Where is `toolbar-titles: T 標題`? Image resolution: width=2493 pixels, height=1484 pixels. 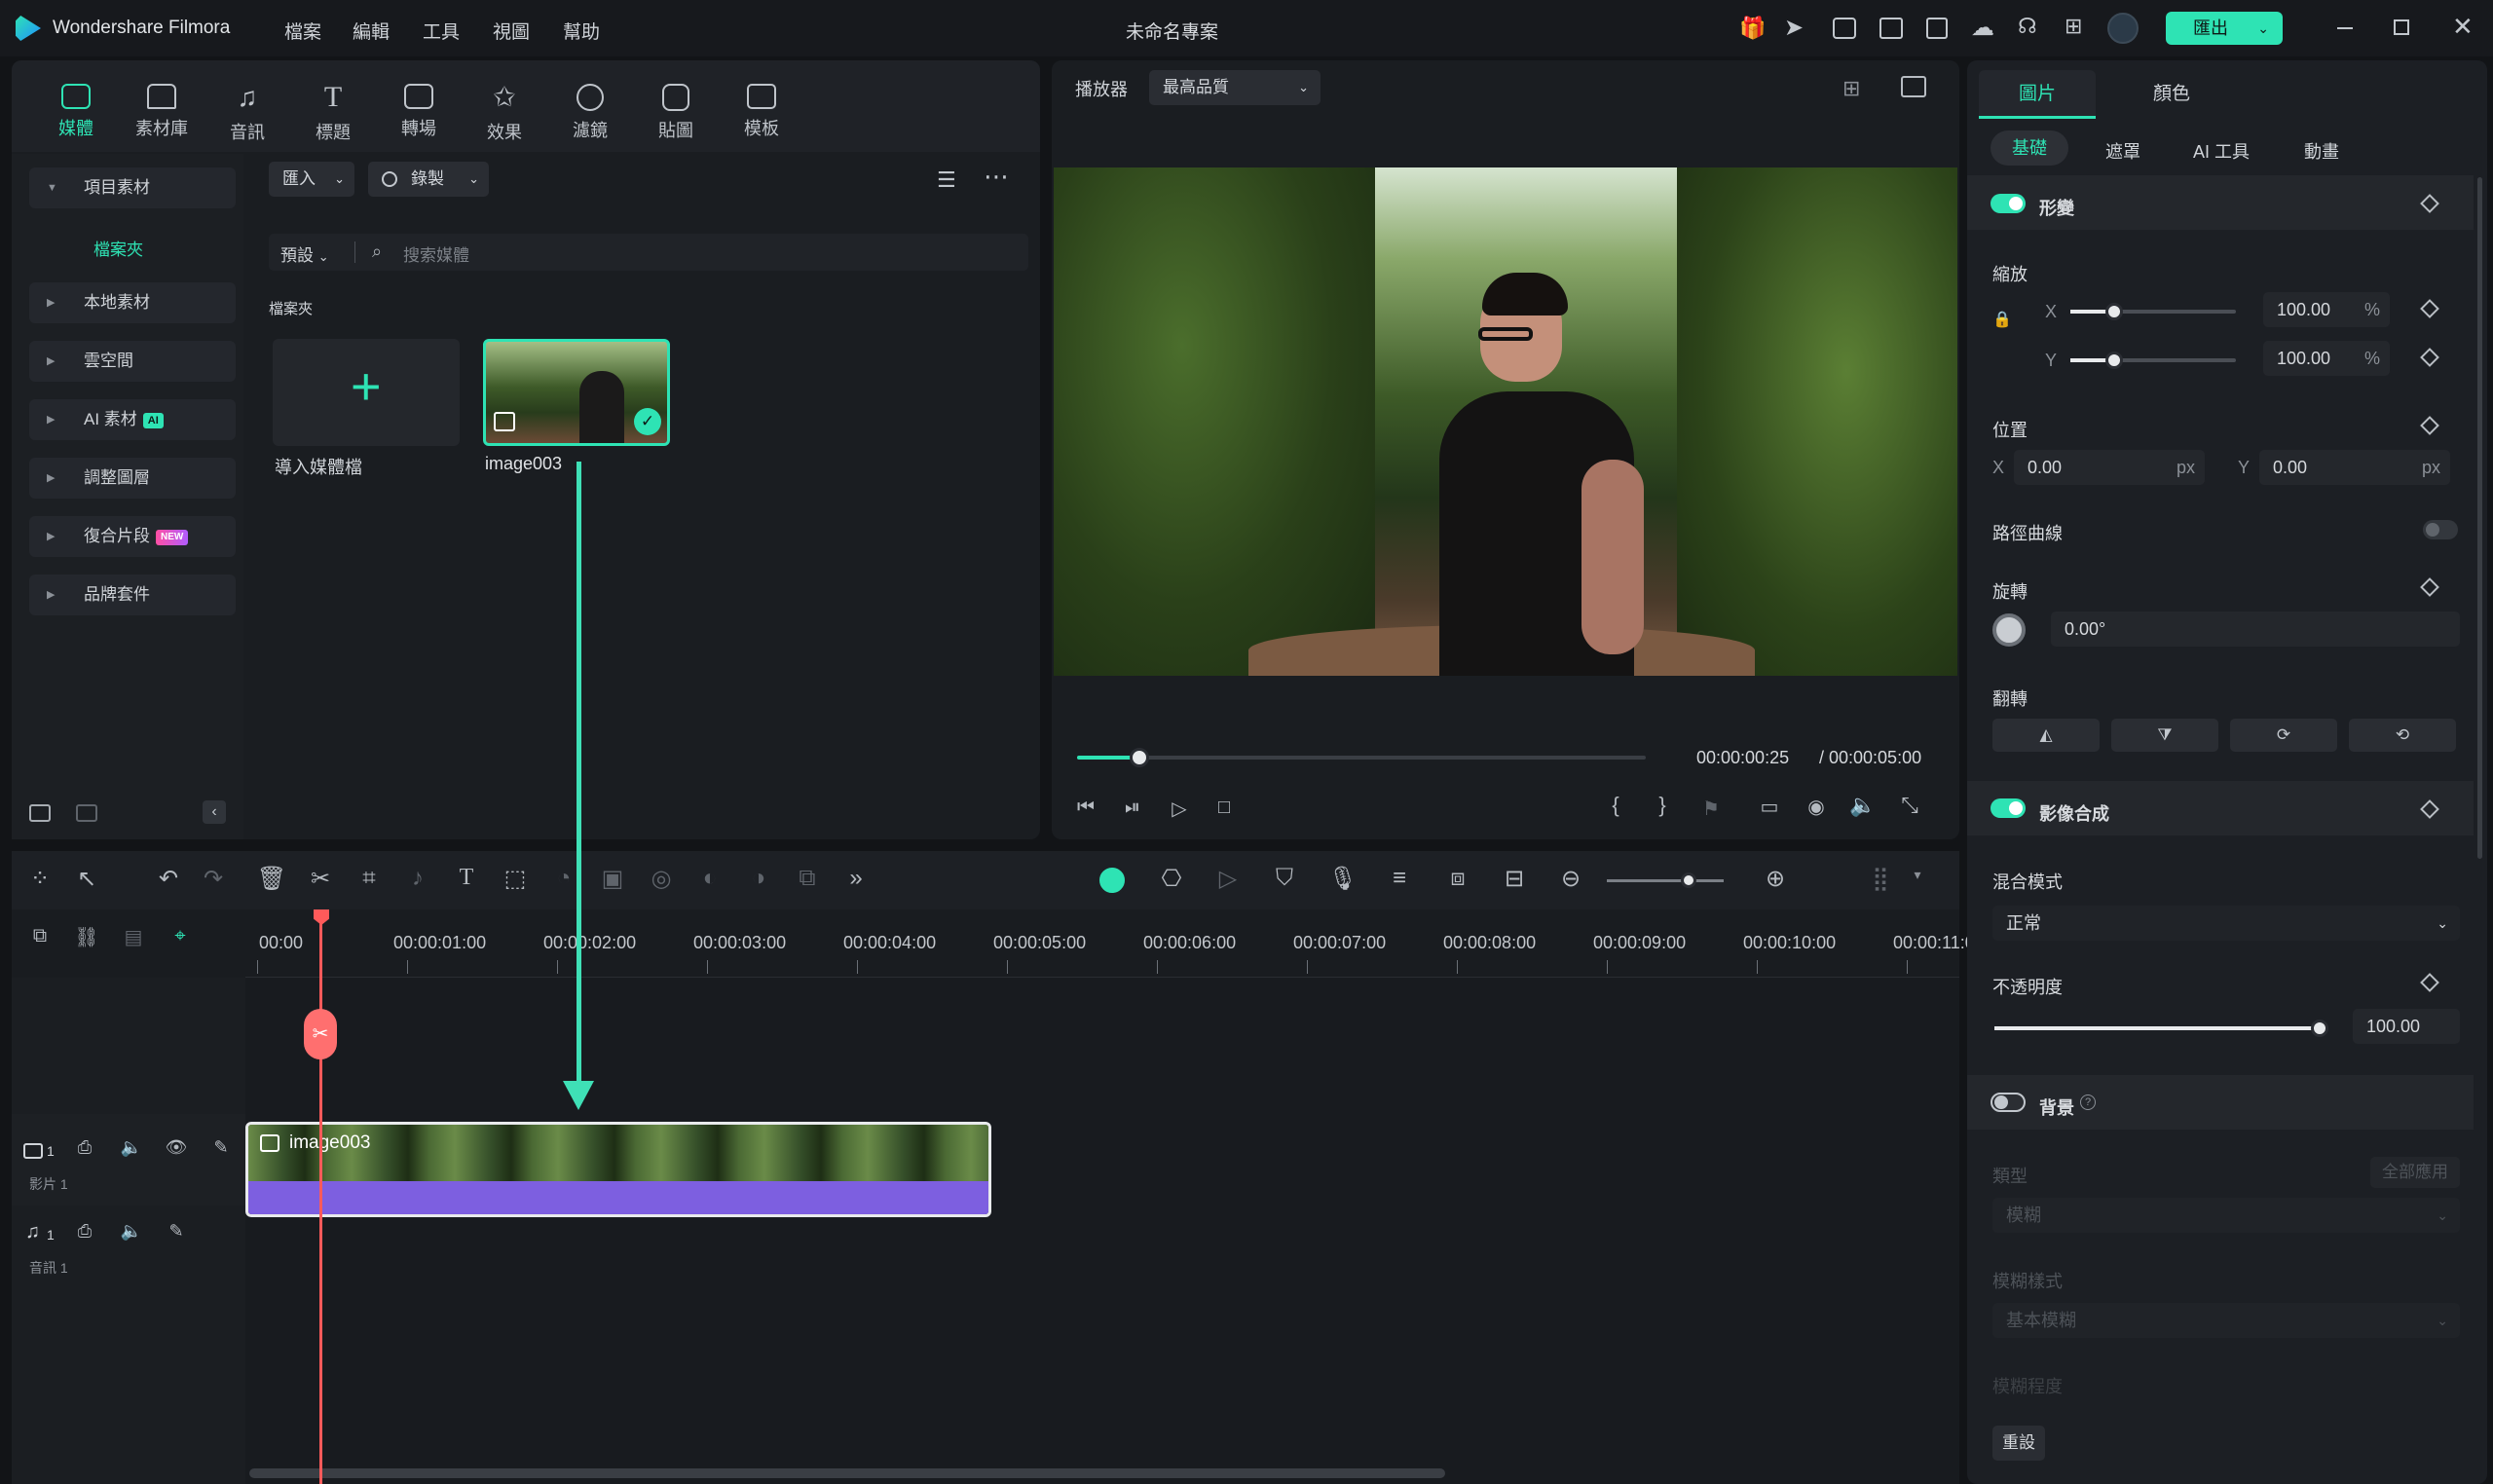
toolbar-titles: T 標題 is located at coordinates (333, 113).